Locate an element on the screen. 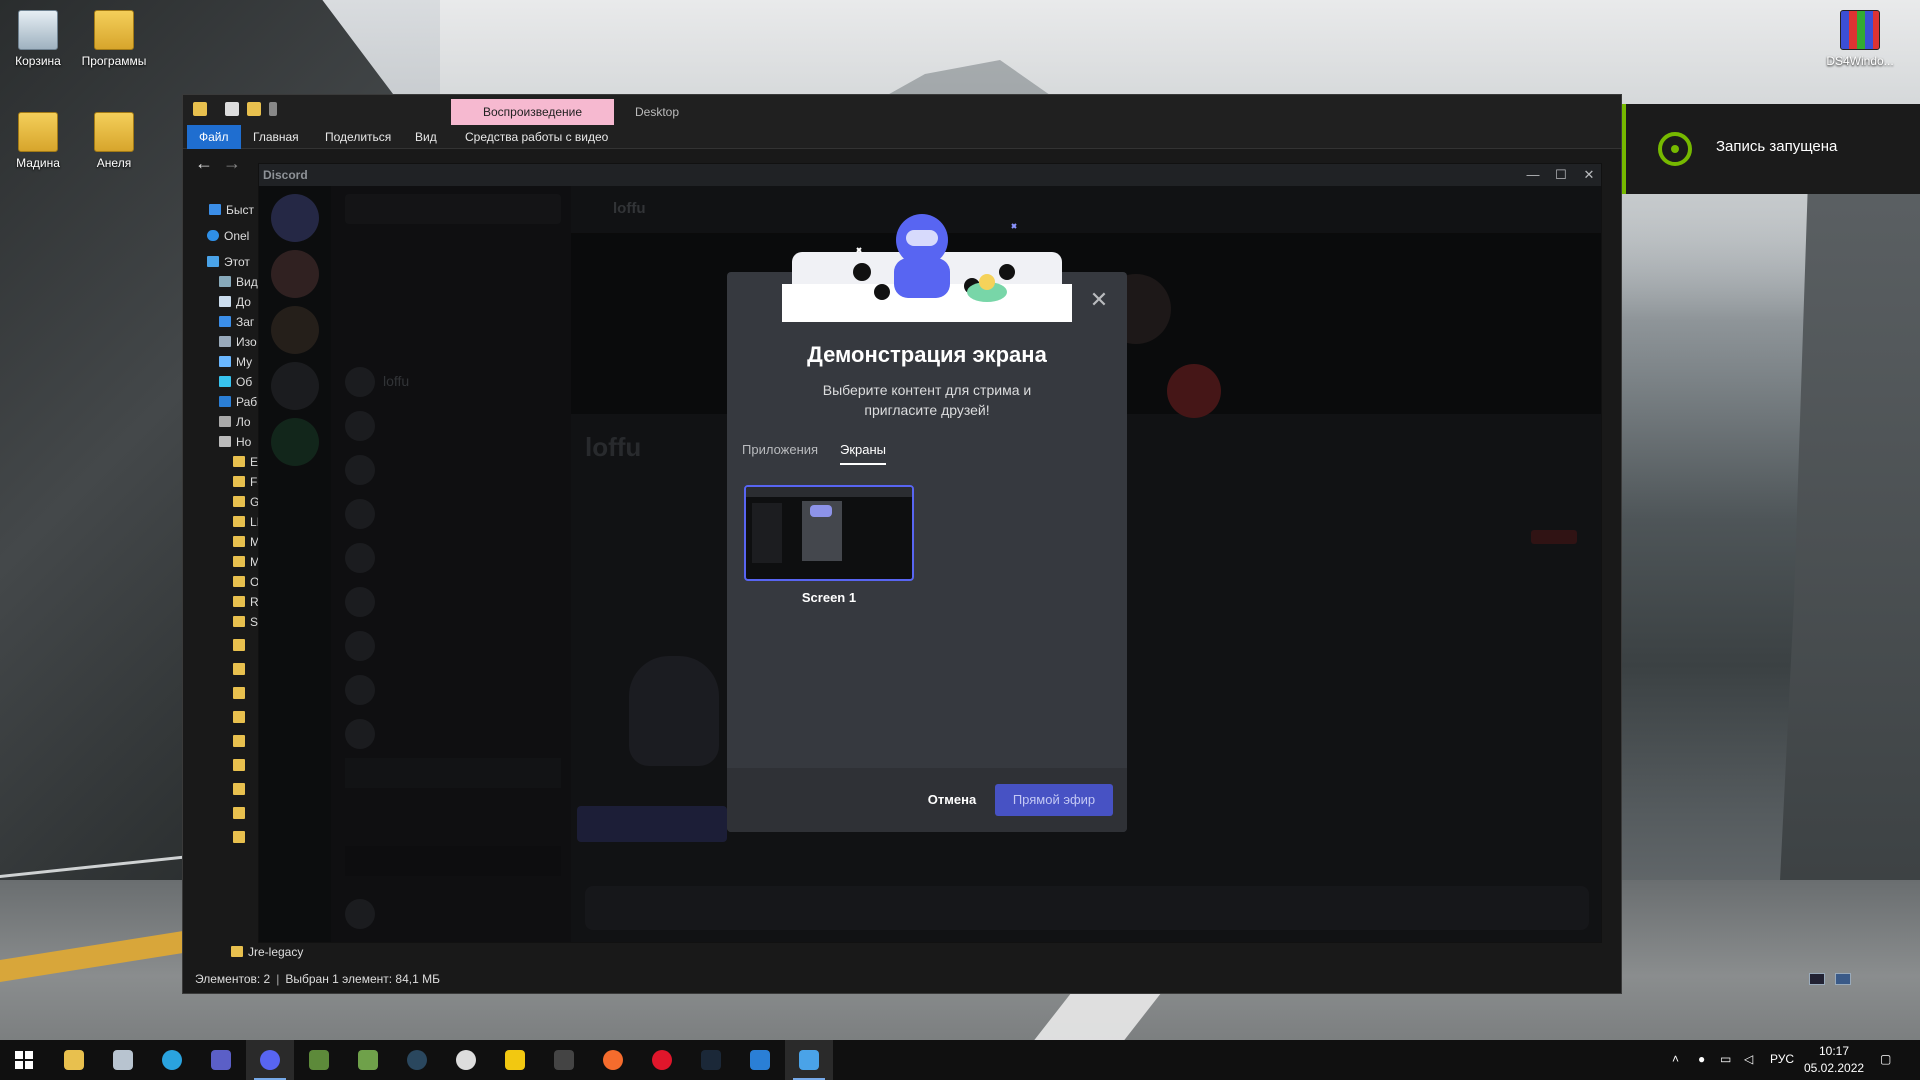  notifications-icon: ▢ is located at coordinates (1885, 1059).